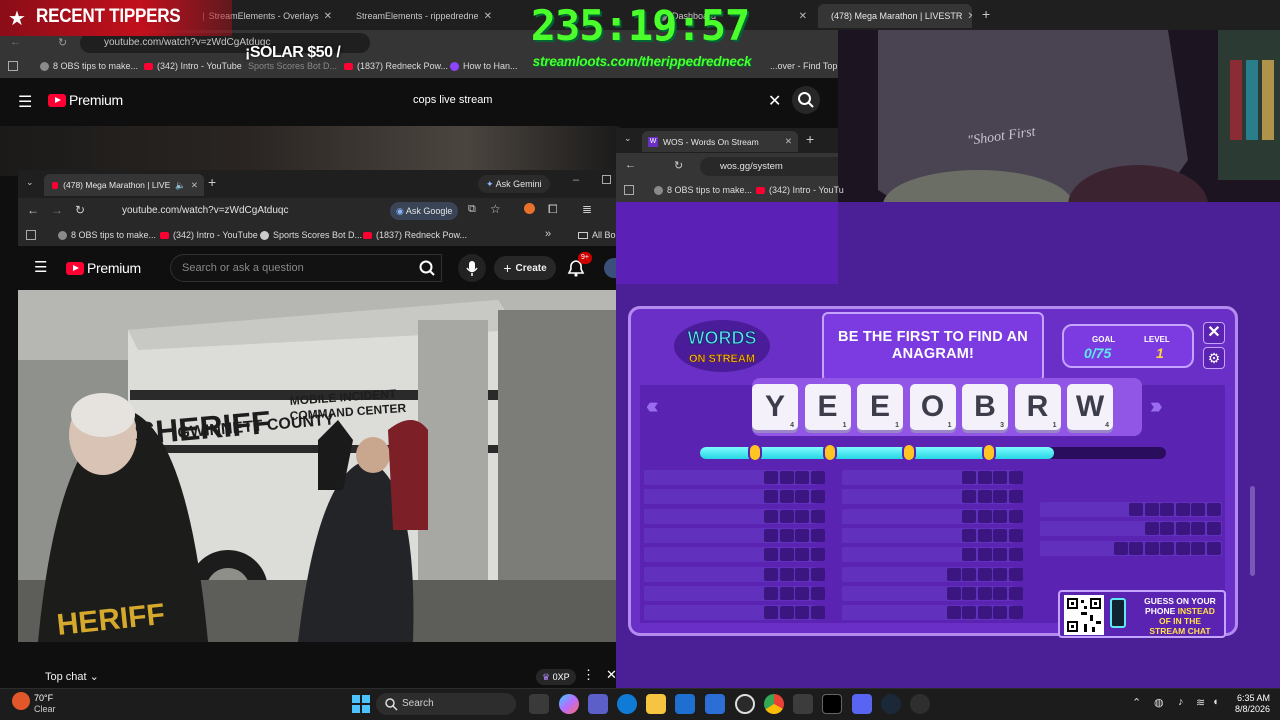  I want to click on tab-streamelements: StreamElements - rippedredne ✕, so click(419, 16).